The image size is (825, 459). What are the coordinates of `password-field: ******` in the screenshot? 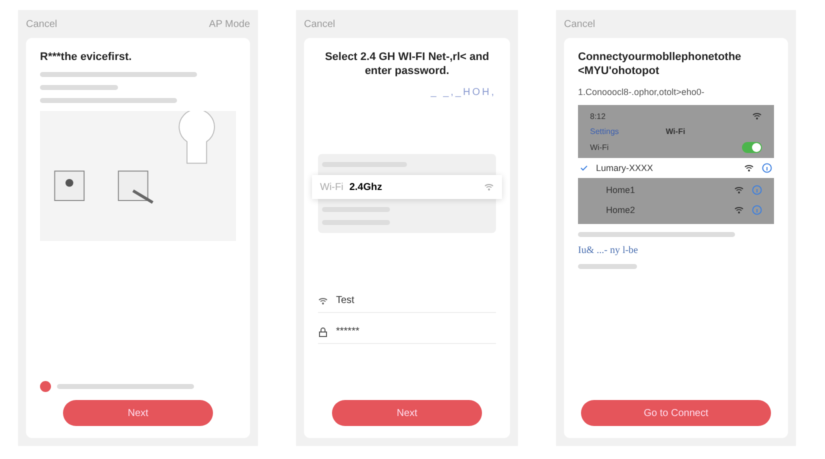 It's located at (407, 332).